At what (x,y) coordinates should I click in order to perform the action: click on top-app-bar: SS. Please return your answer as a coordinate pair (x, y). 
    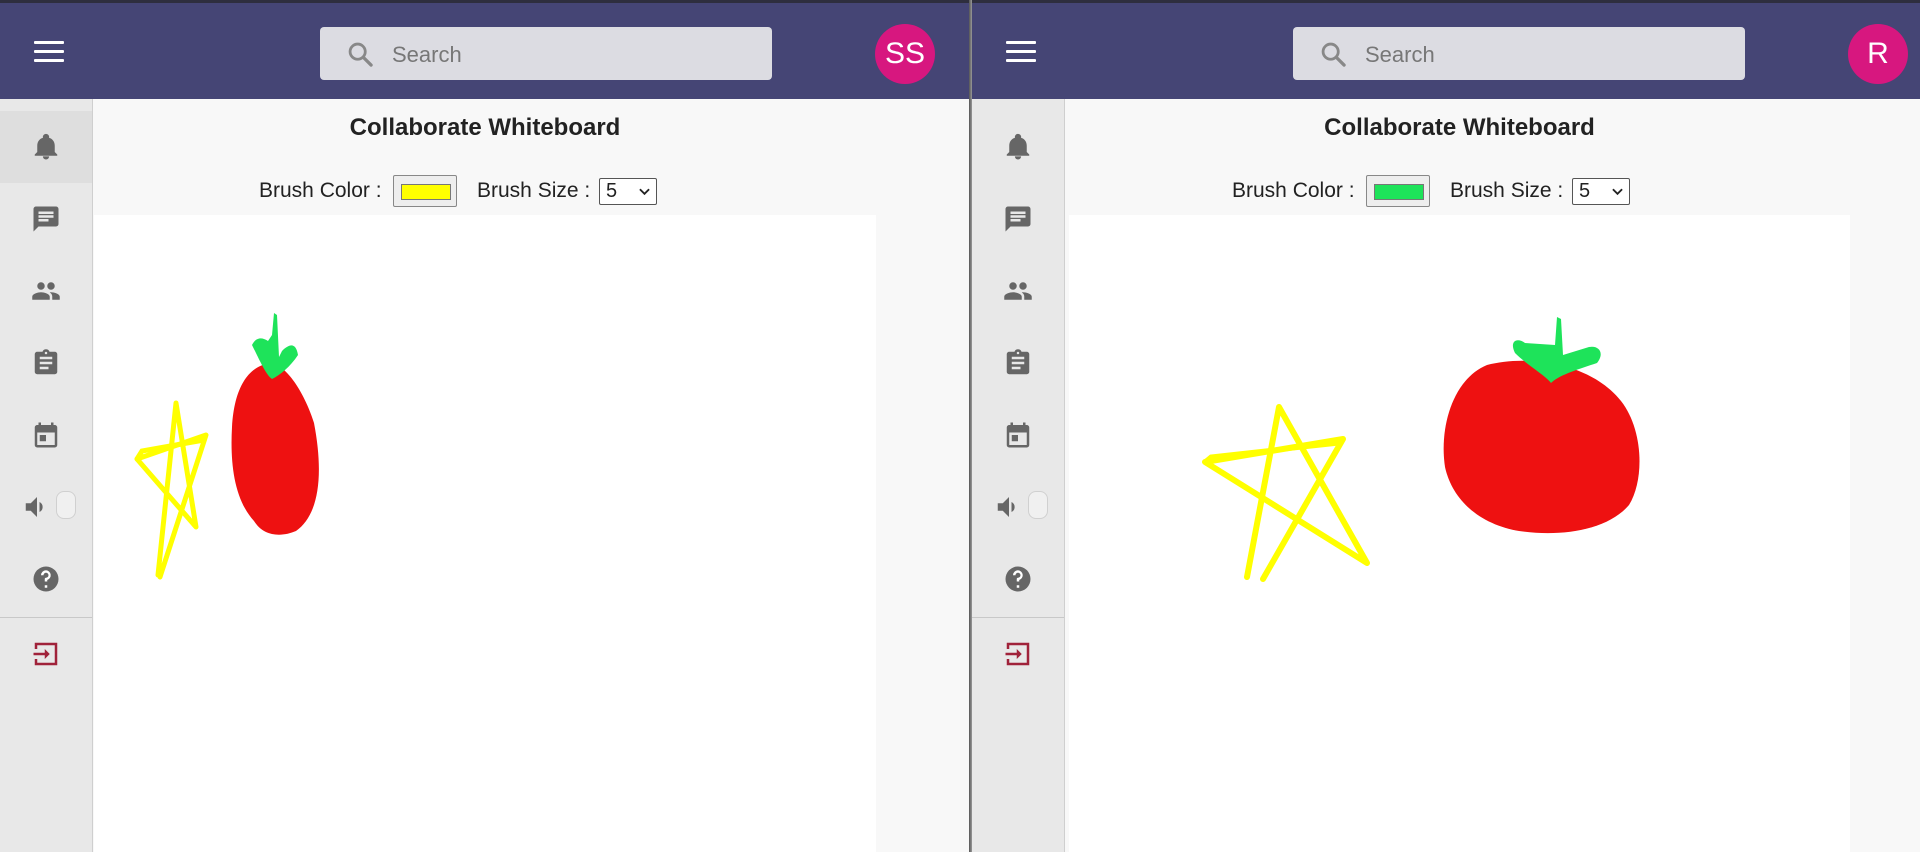
    Looking at the image, I should click on (484, 49).